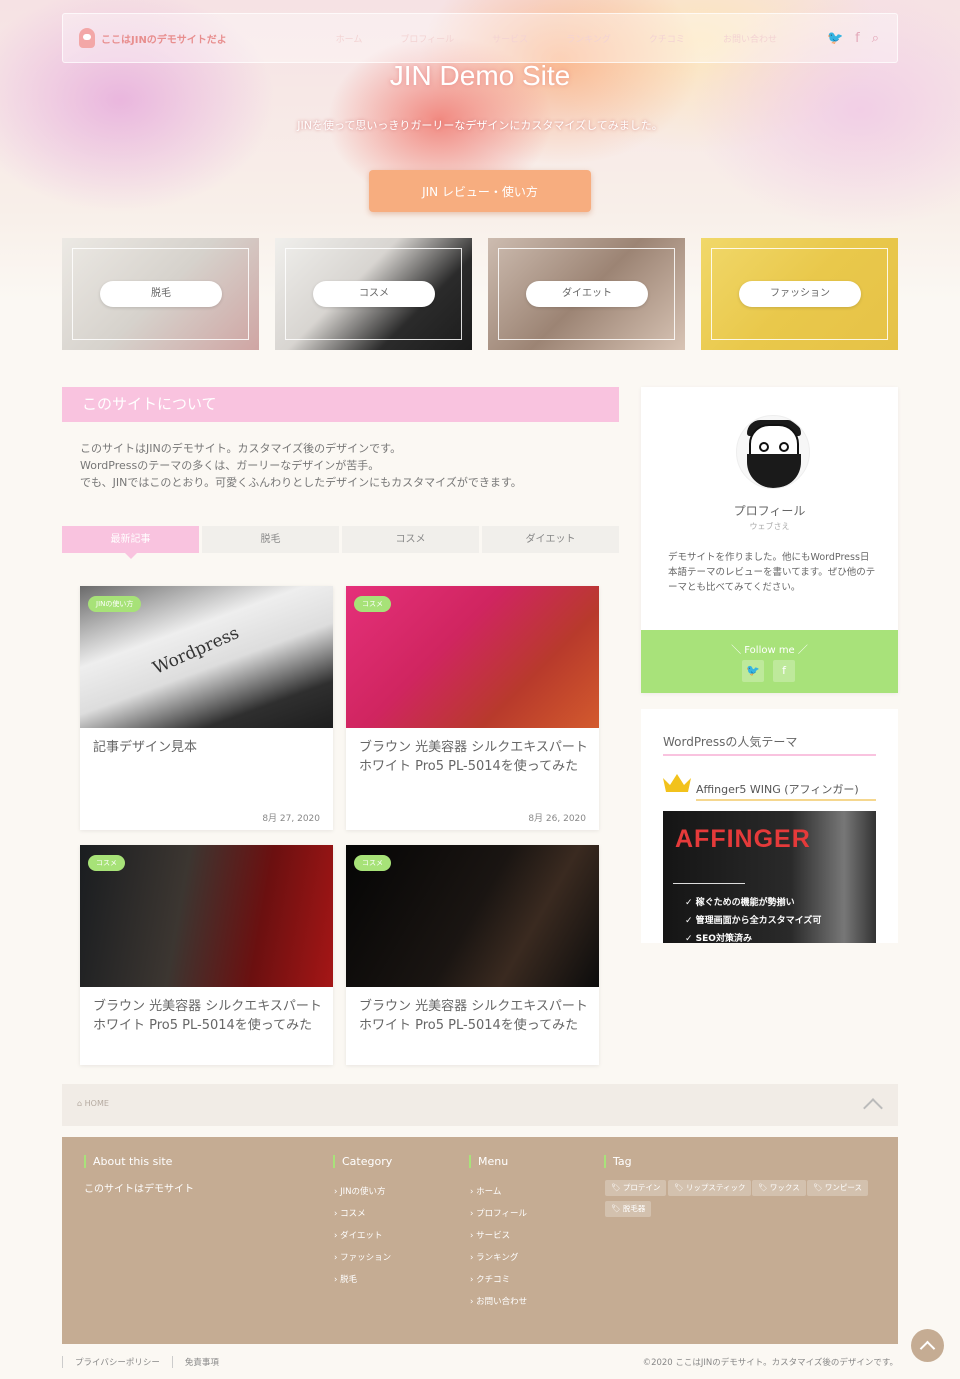  What do you see at coordinates (773, 452) in the screenshot?
I see `avatar` at bounding box center [773, 452].